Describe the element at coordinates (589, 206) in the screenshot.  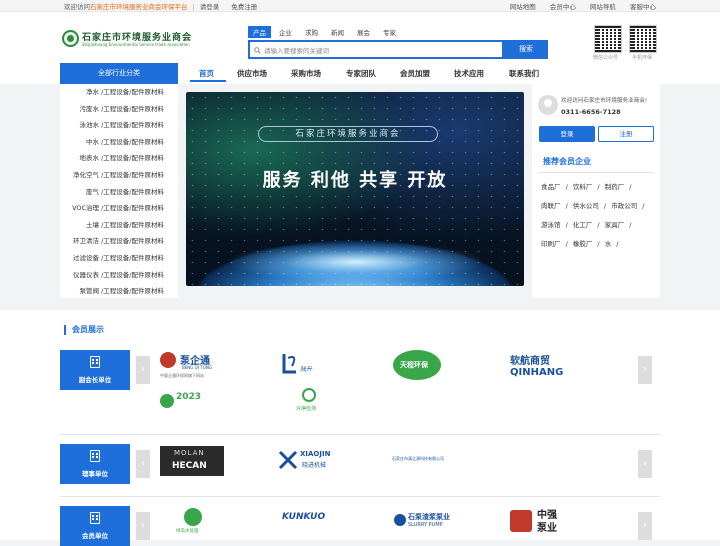
I see `recommend-tag: 供水公司 /` at that location.